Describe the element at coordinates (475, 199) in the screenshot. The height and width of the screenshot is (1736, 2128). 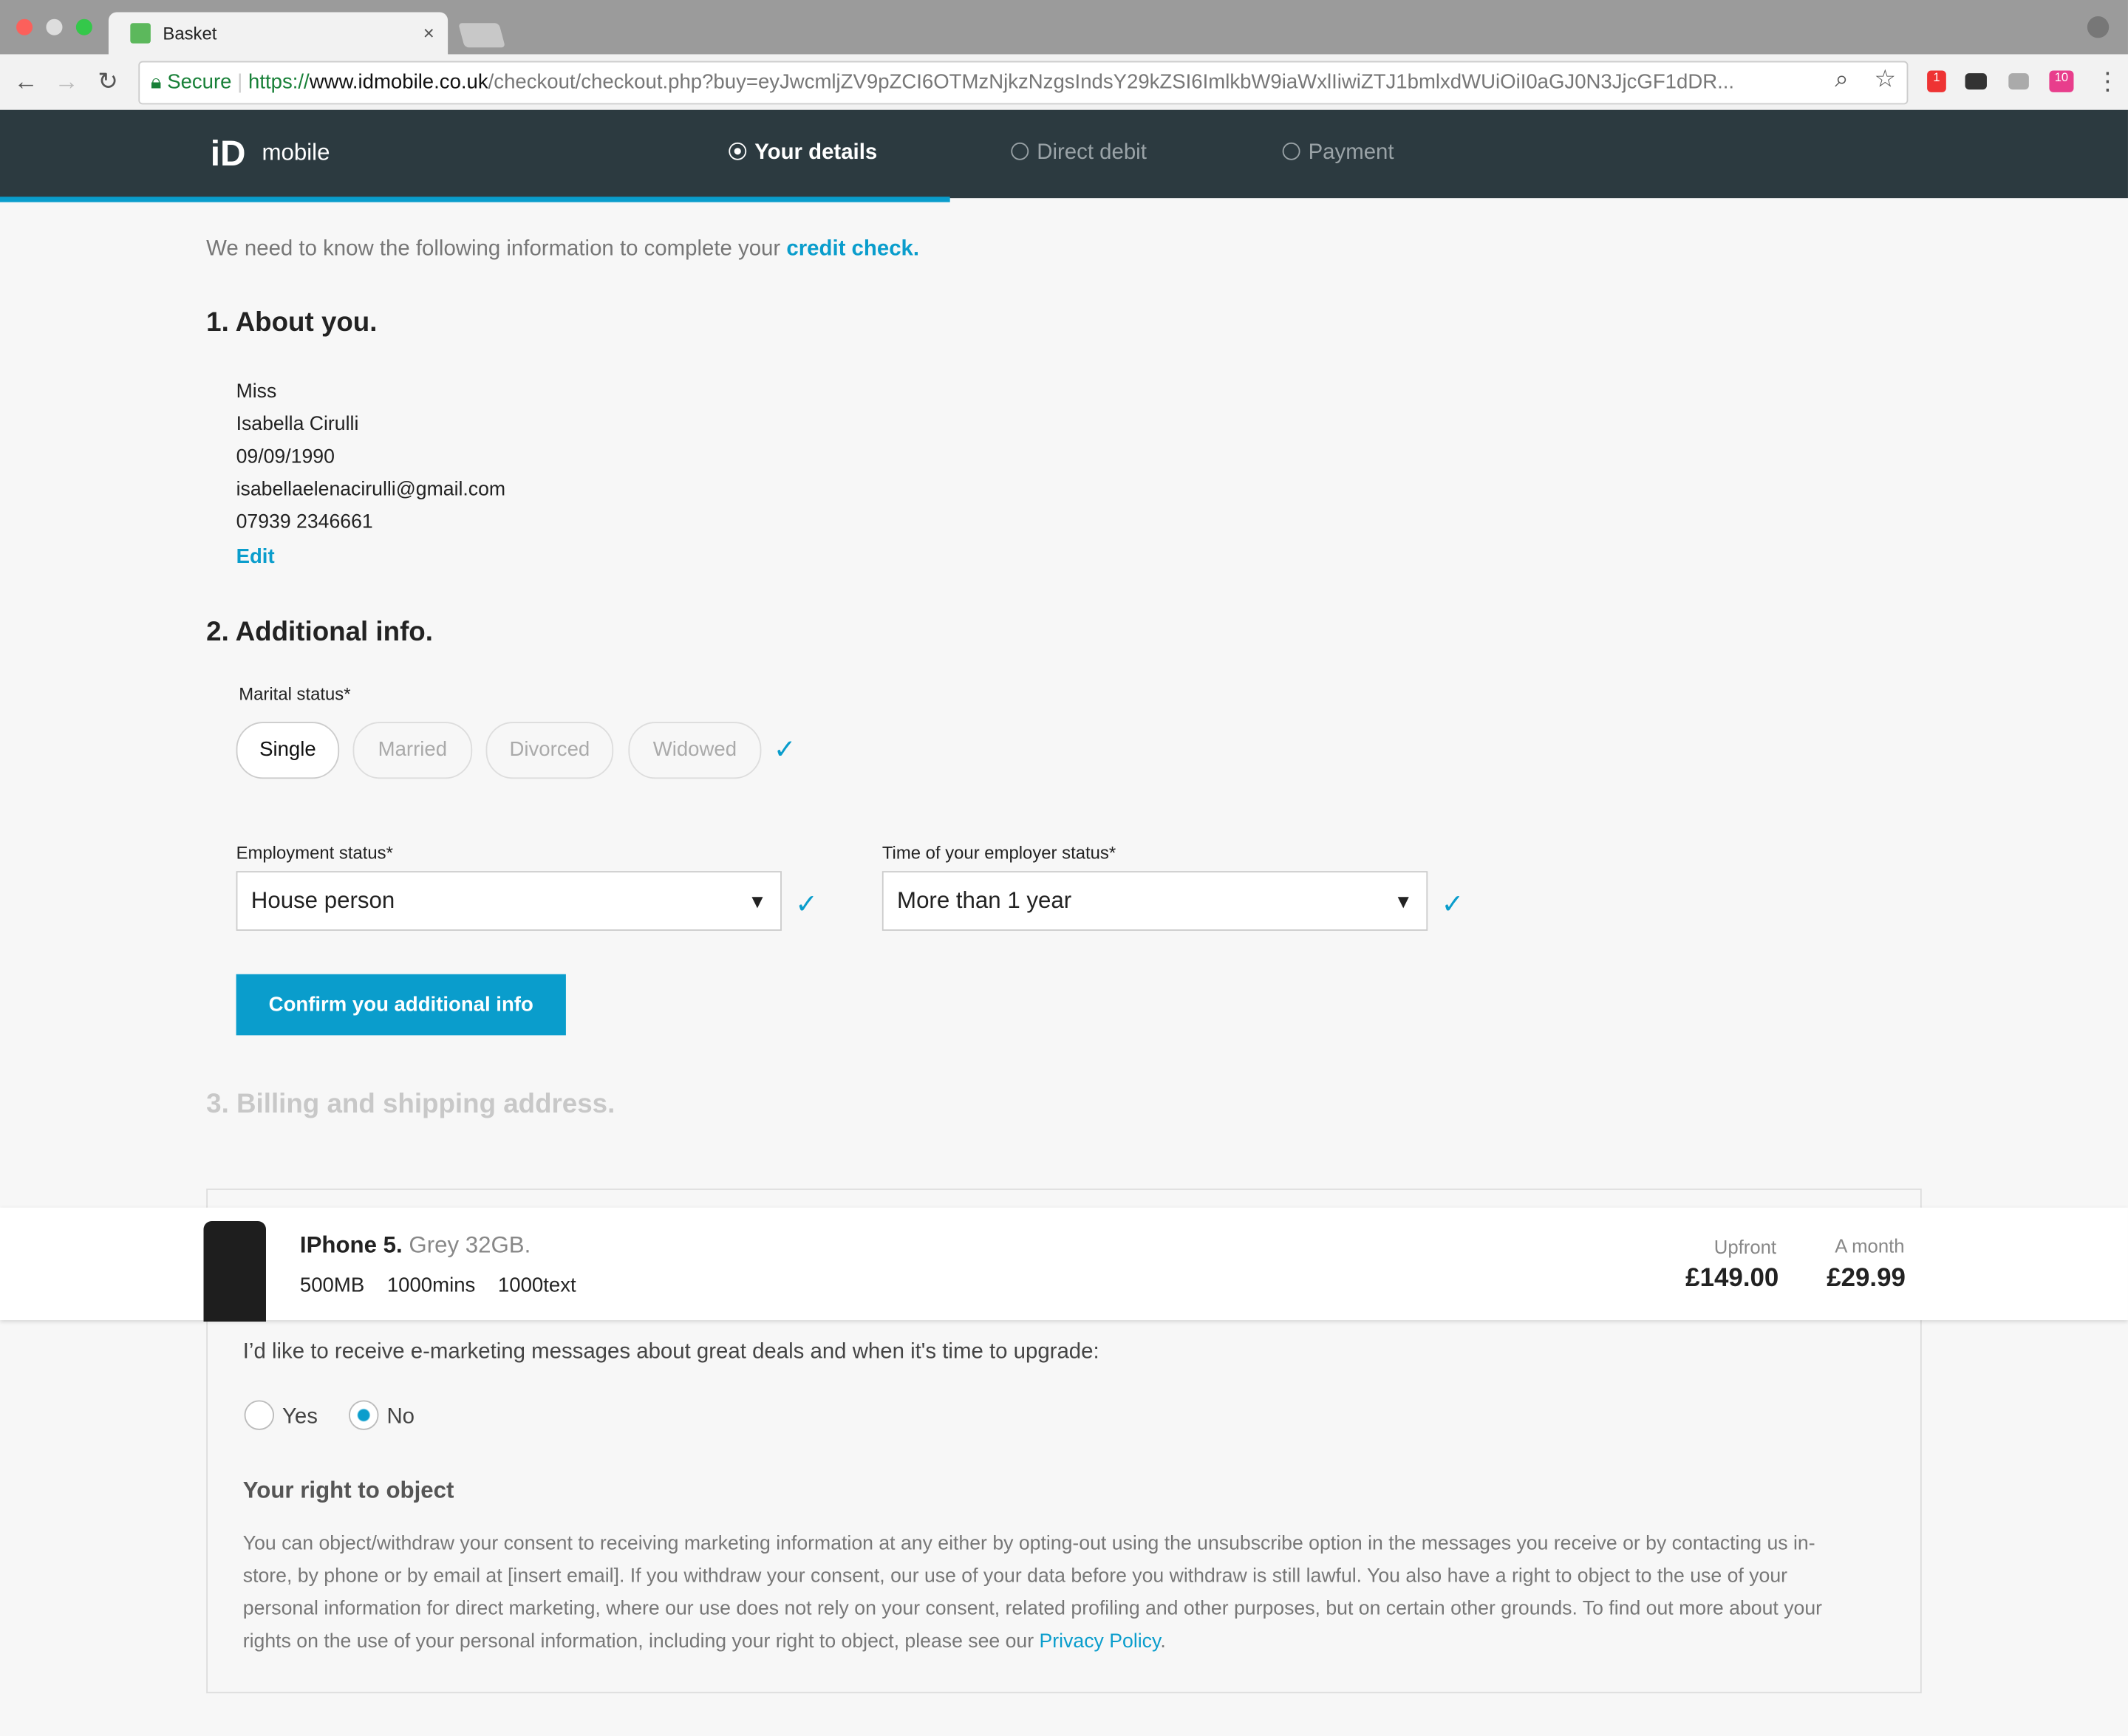
I see `progress-bar` at that location.